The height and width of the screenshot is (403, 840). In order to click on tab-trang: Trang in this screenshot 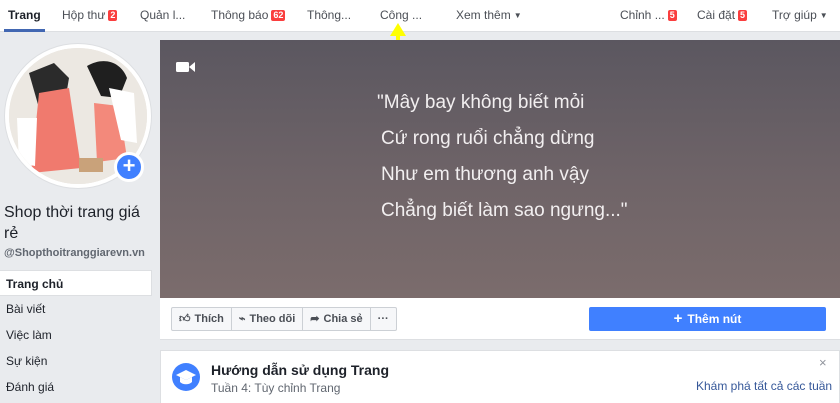, I will do `click(24, 16)`.